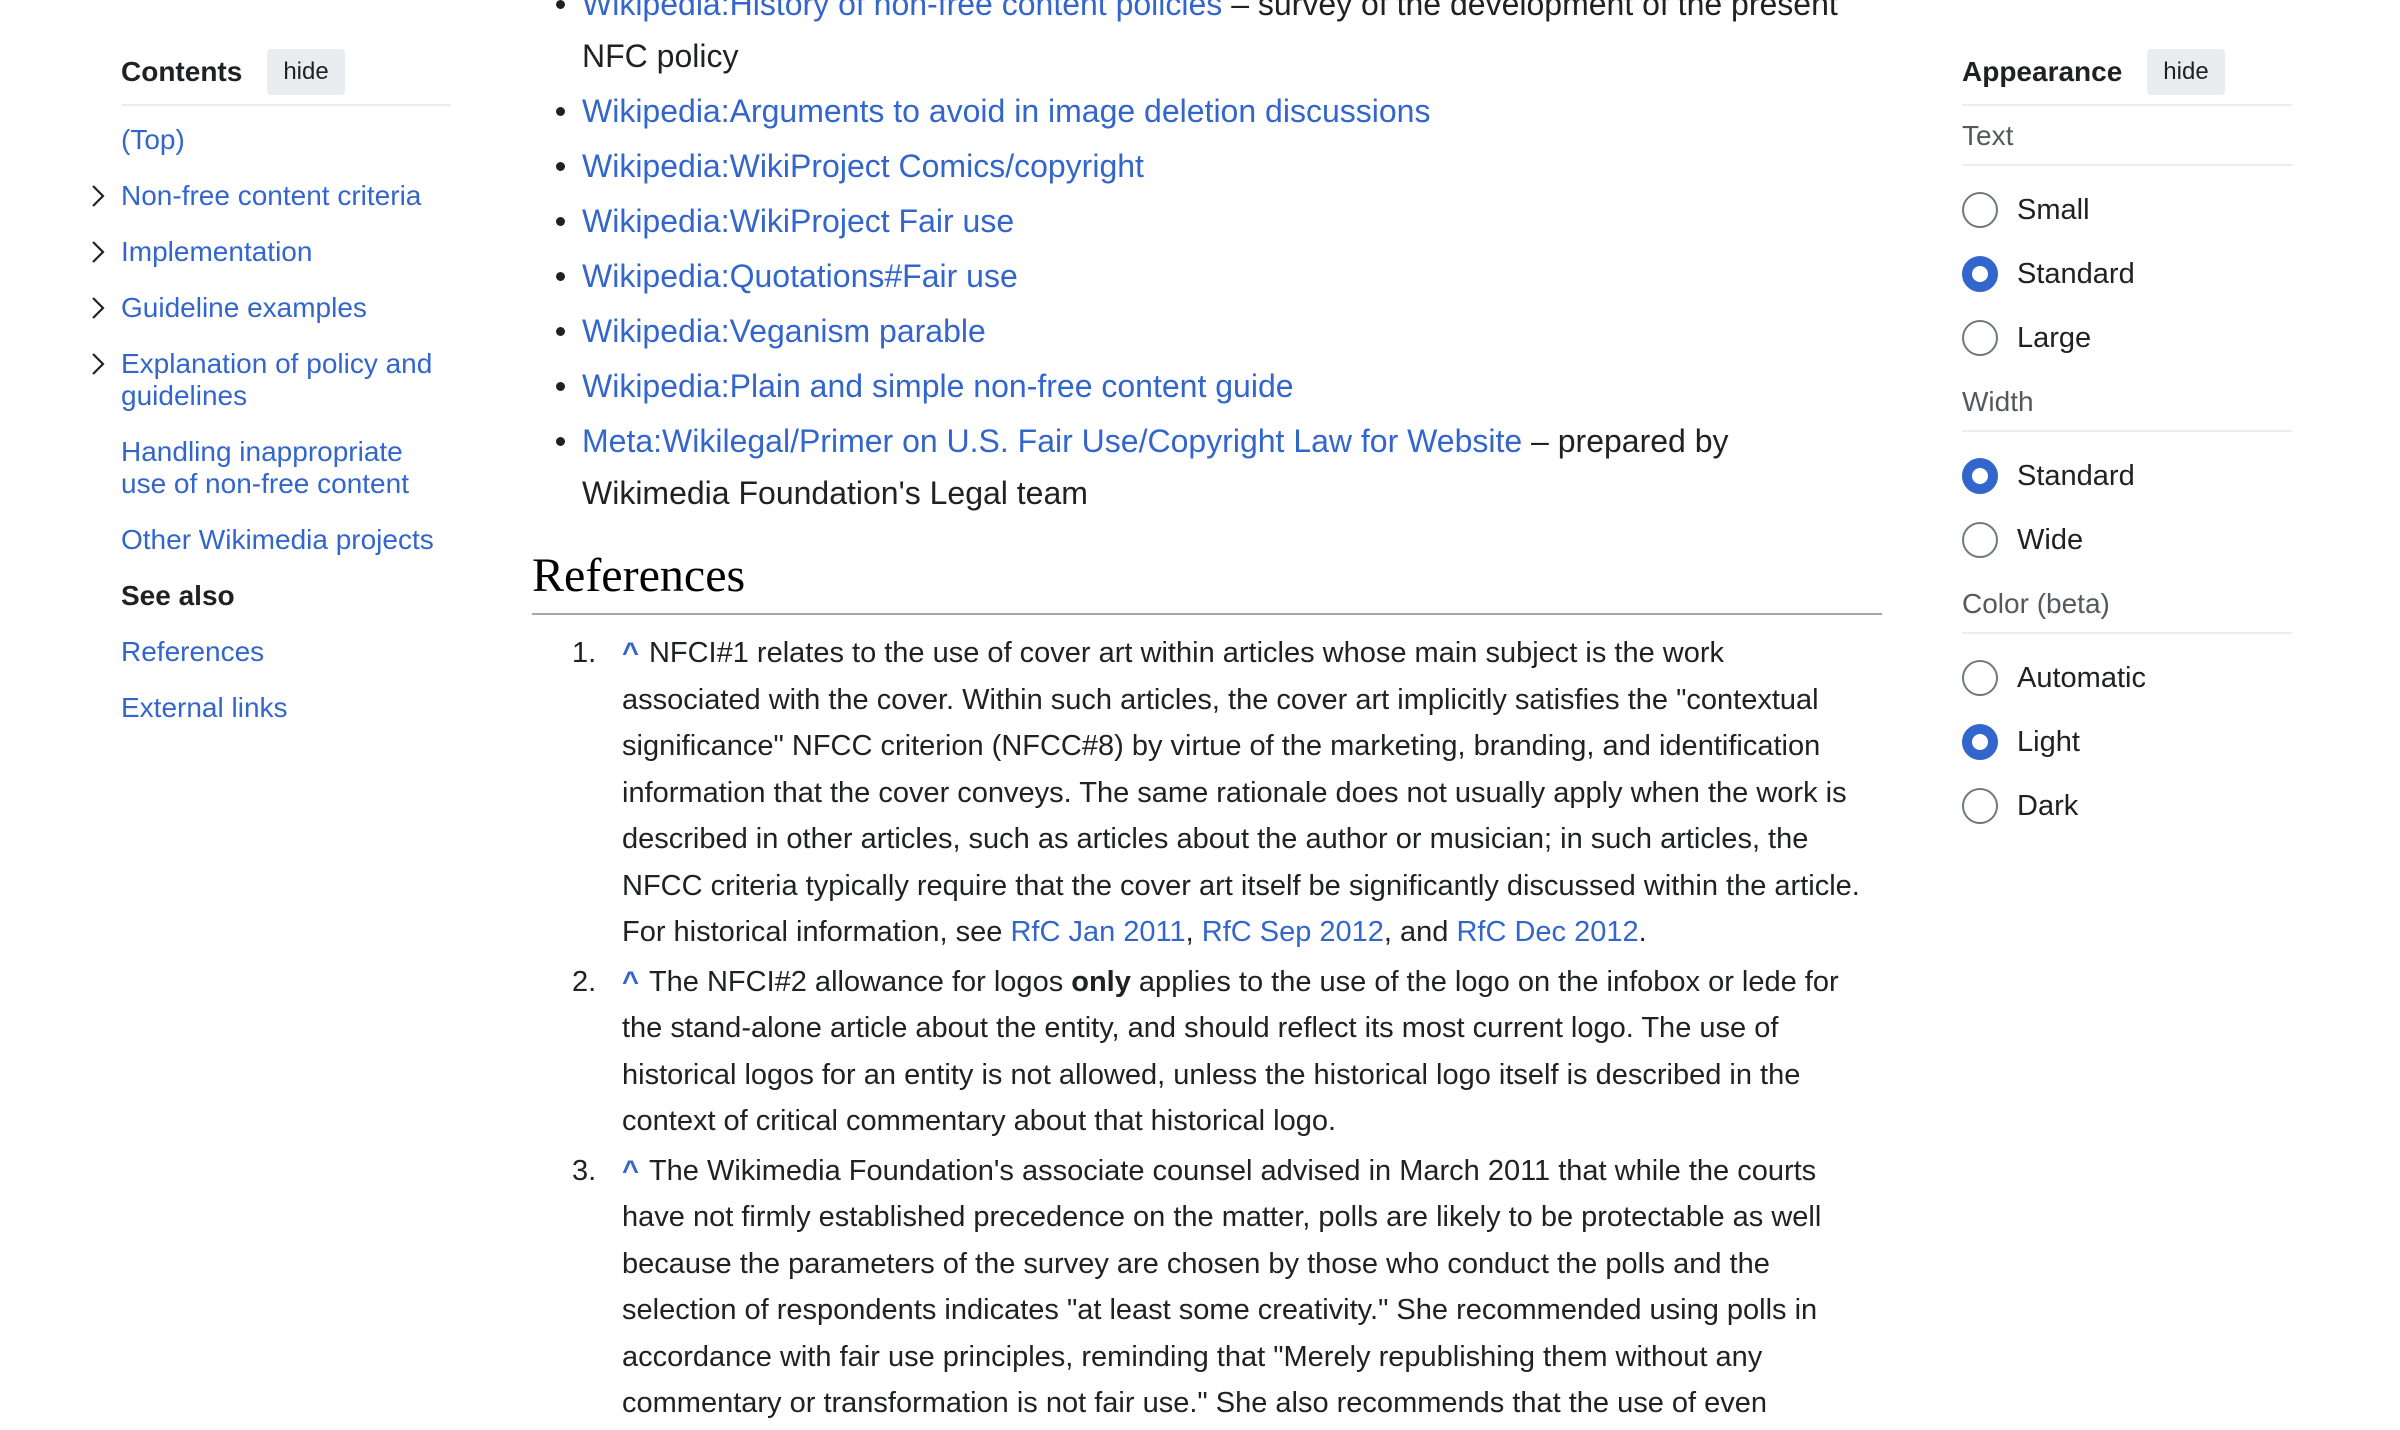  Describe the element at coordinates (2053, 210) in the screenshot. I see `radio-label: Small` at that location.